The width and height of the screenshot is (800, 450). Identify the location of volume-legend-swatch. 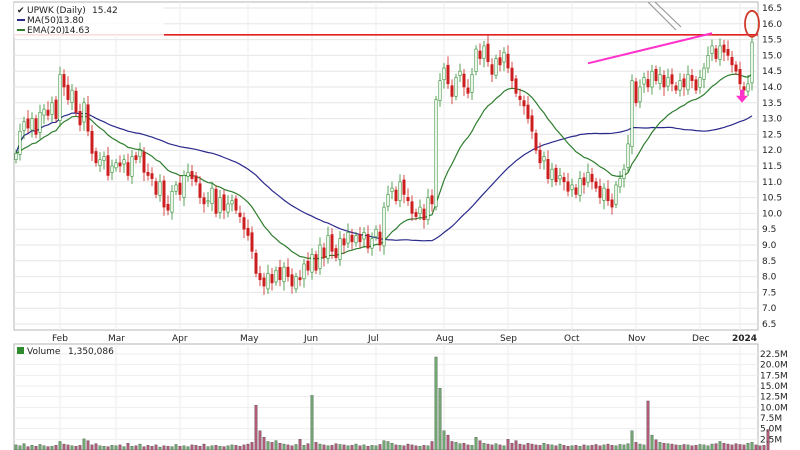
(20, 350).